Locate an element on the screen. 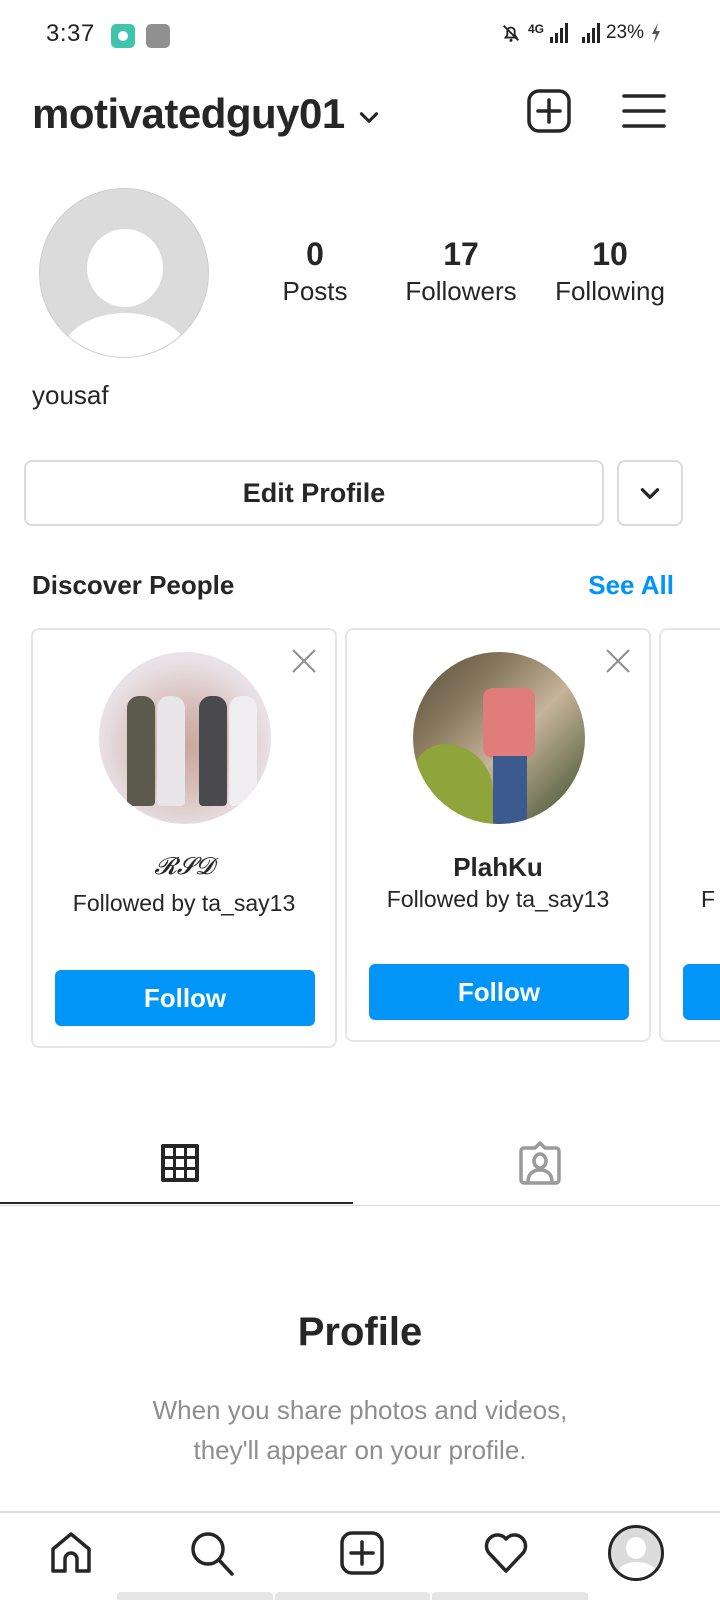 This screenshot has height=1600, width=720. network-type: 4G is located at coordinates (535, 29).